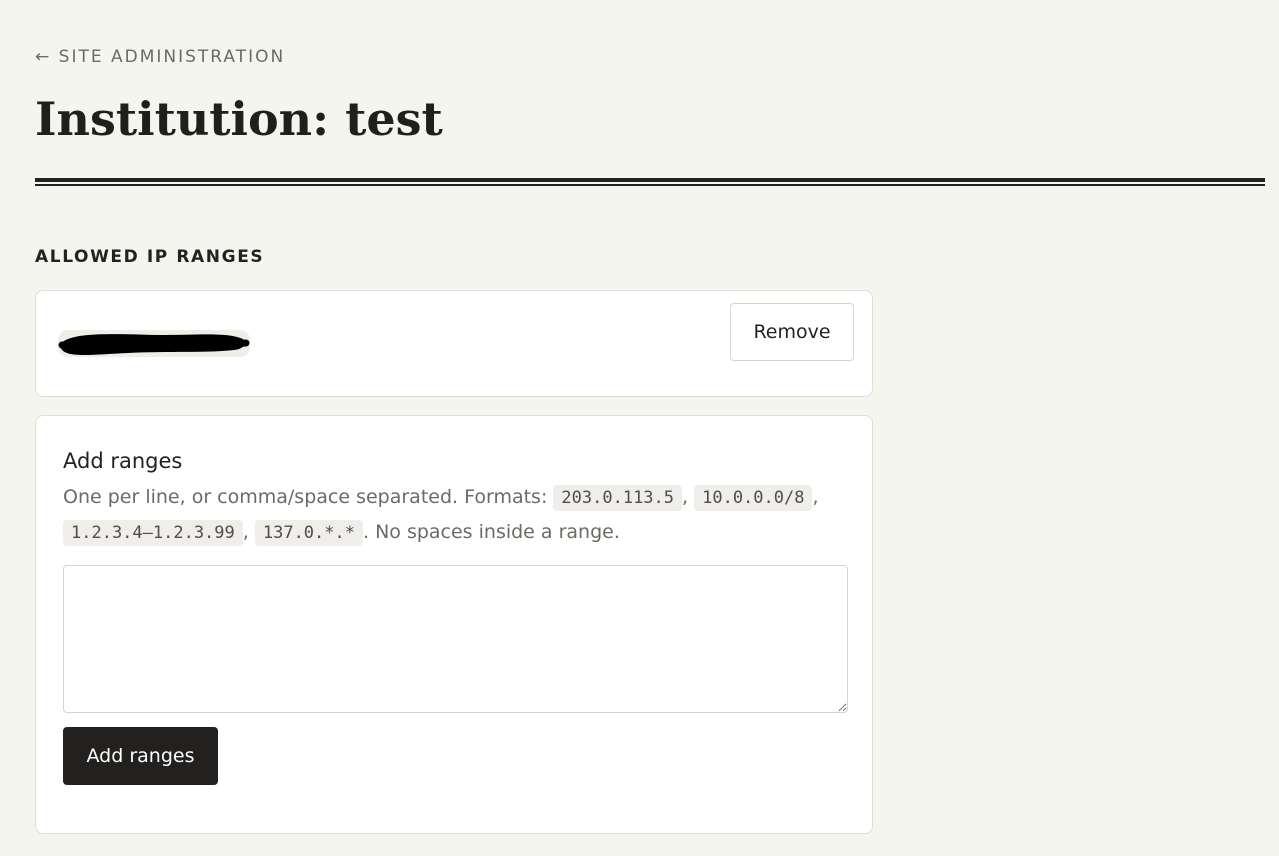 The image size is (1279, 856). Describe the element at coordinates (454, 343) in the screenshot. I see `ip-range-card: Remove` at that location.